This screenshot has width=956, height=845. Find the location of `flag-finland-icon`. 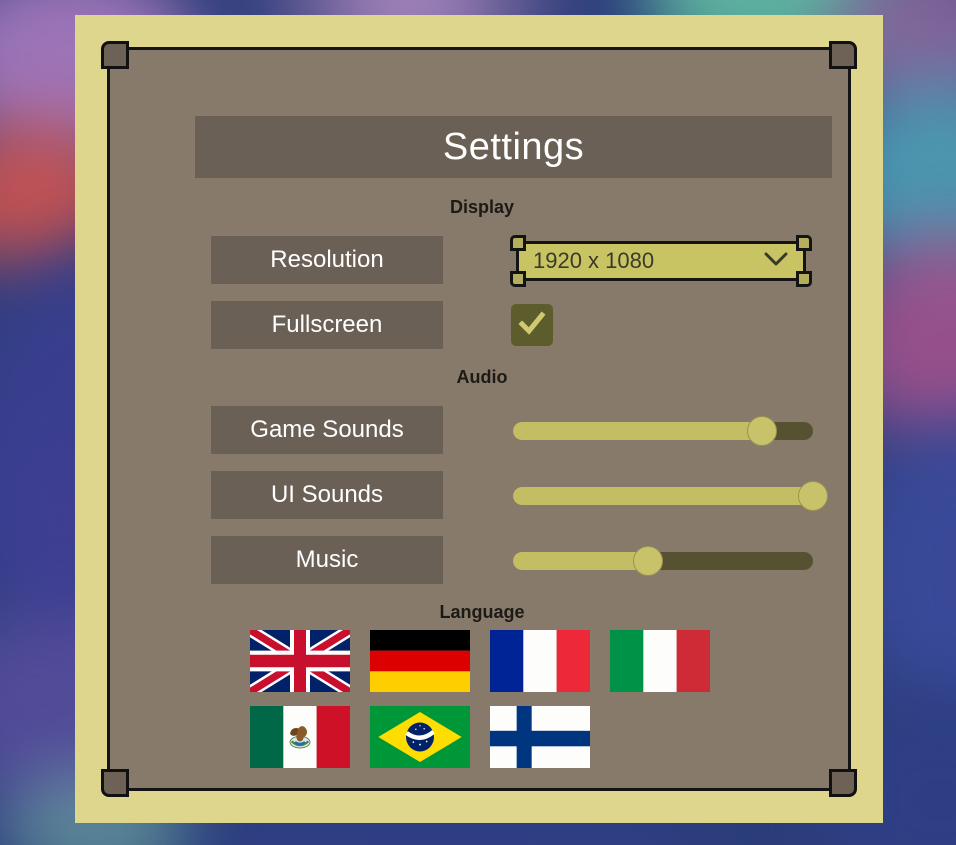

flag-finland-icon is located at coordinates (540, 737).